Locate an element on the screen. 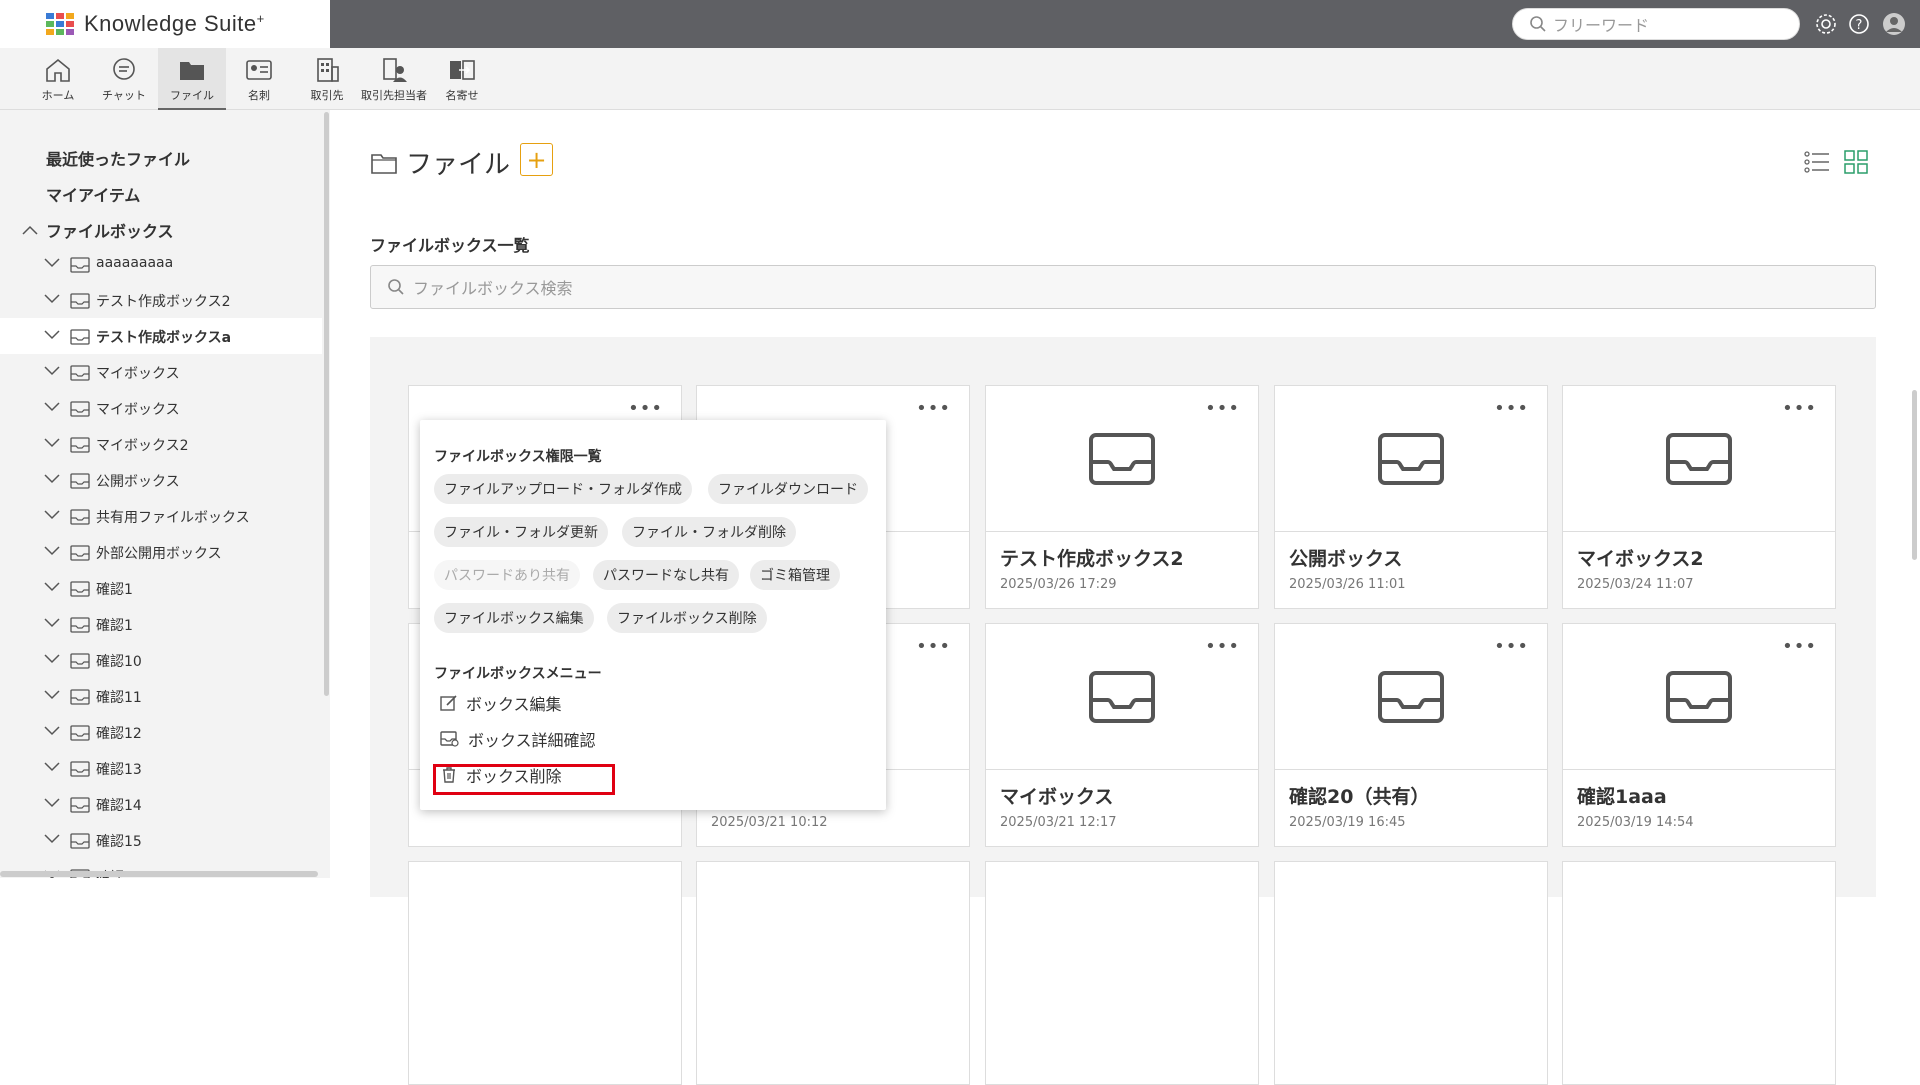  app-logo: Knowledge Suite+ is located at coordinates (165, 24).